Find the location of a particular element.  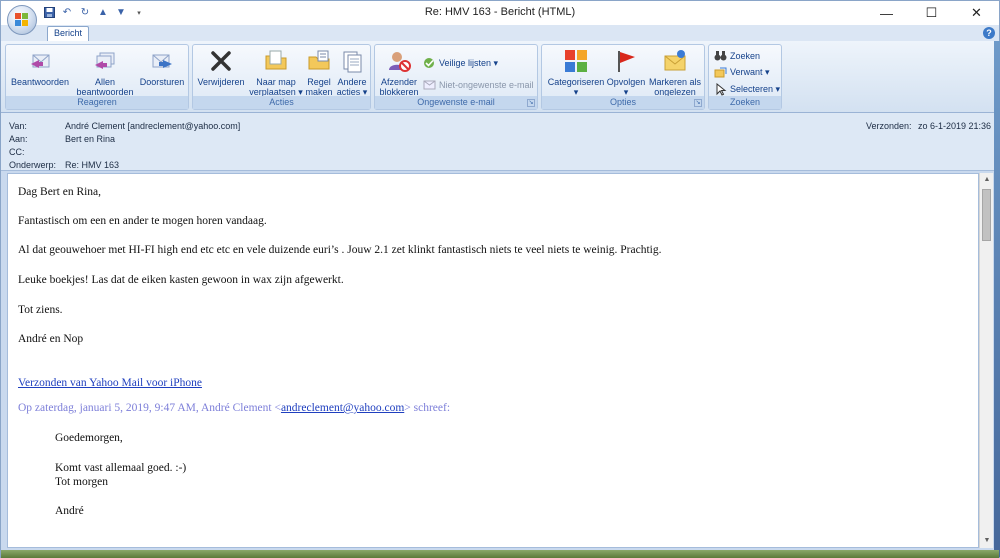

to-label: Aan: is located at coordinates (18, 139).